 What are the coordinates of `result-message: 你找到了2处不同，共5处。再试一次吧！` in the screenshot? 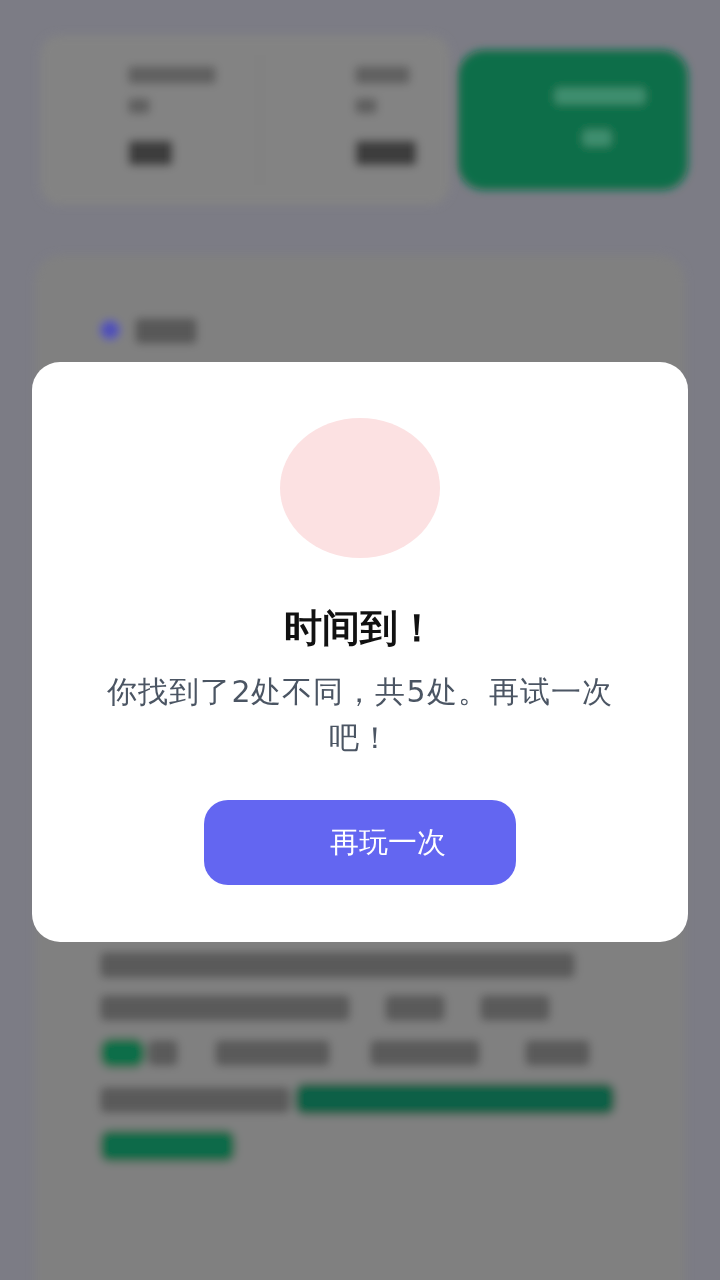 It's located at (360, 715).